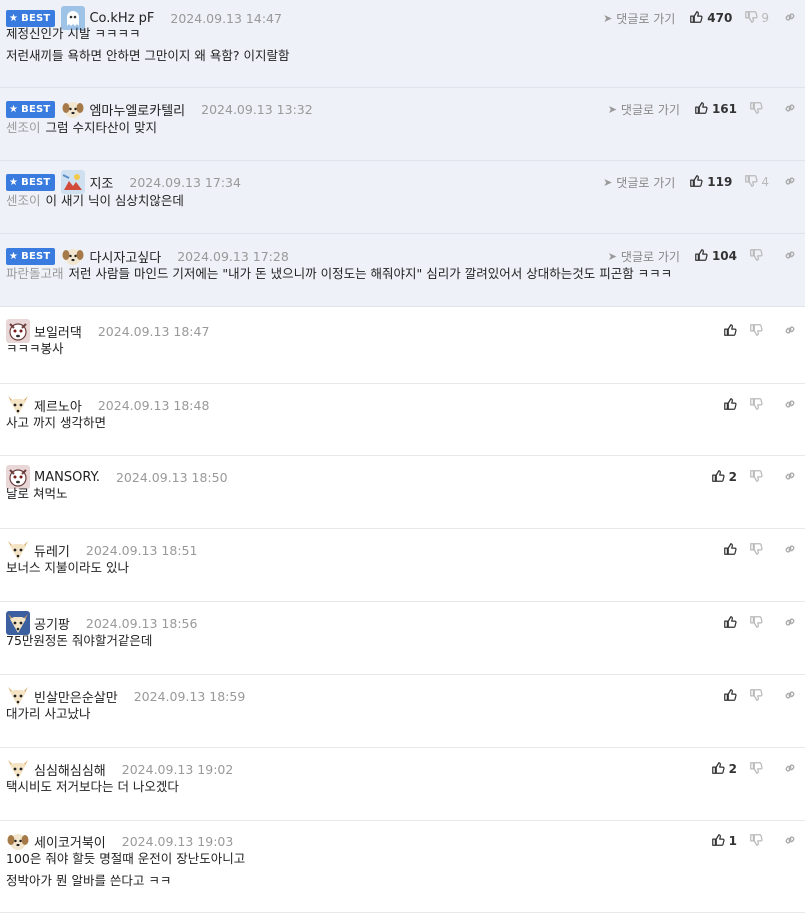  I want to click on upvote-count: 2, so click(732, 477).